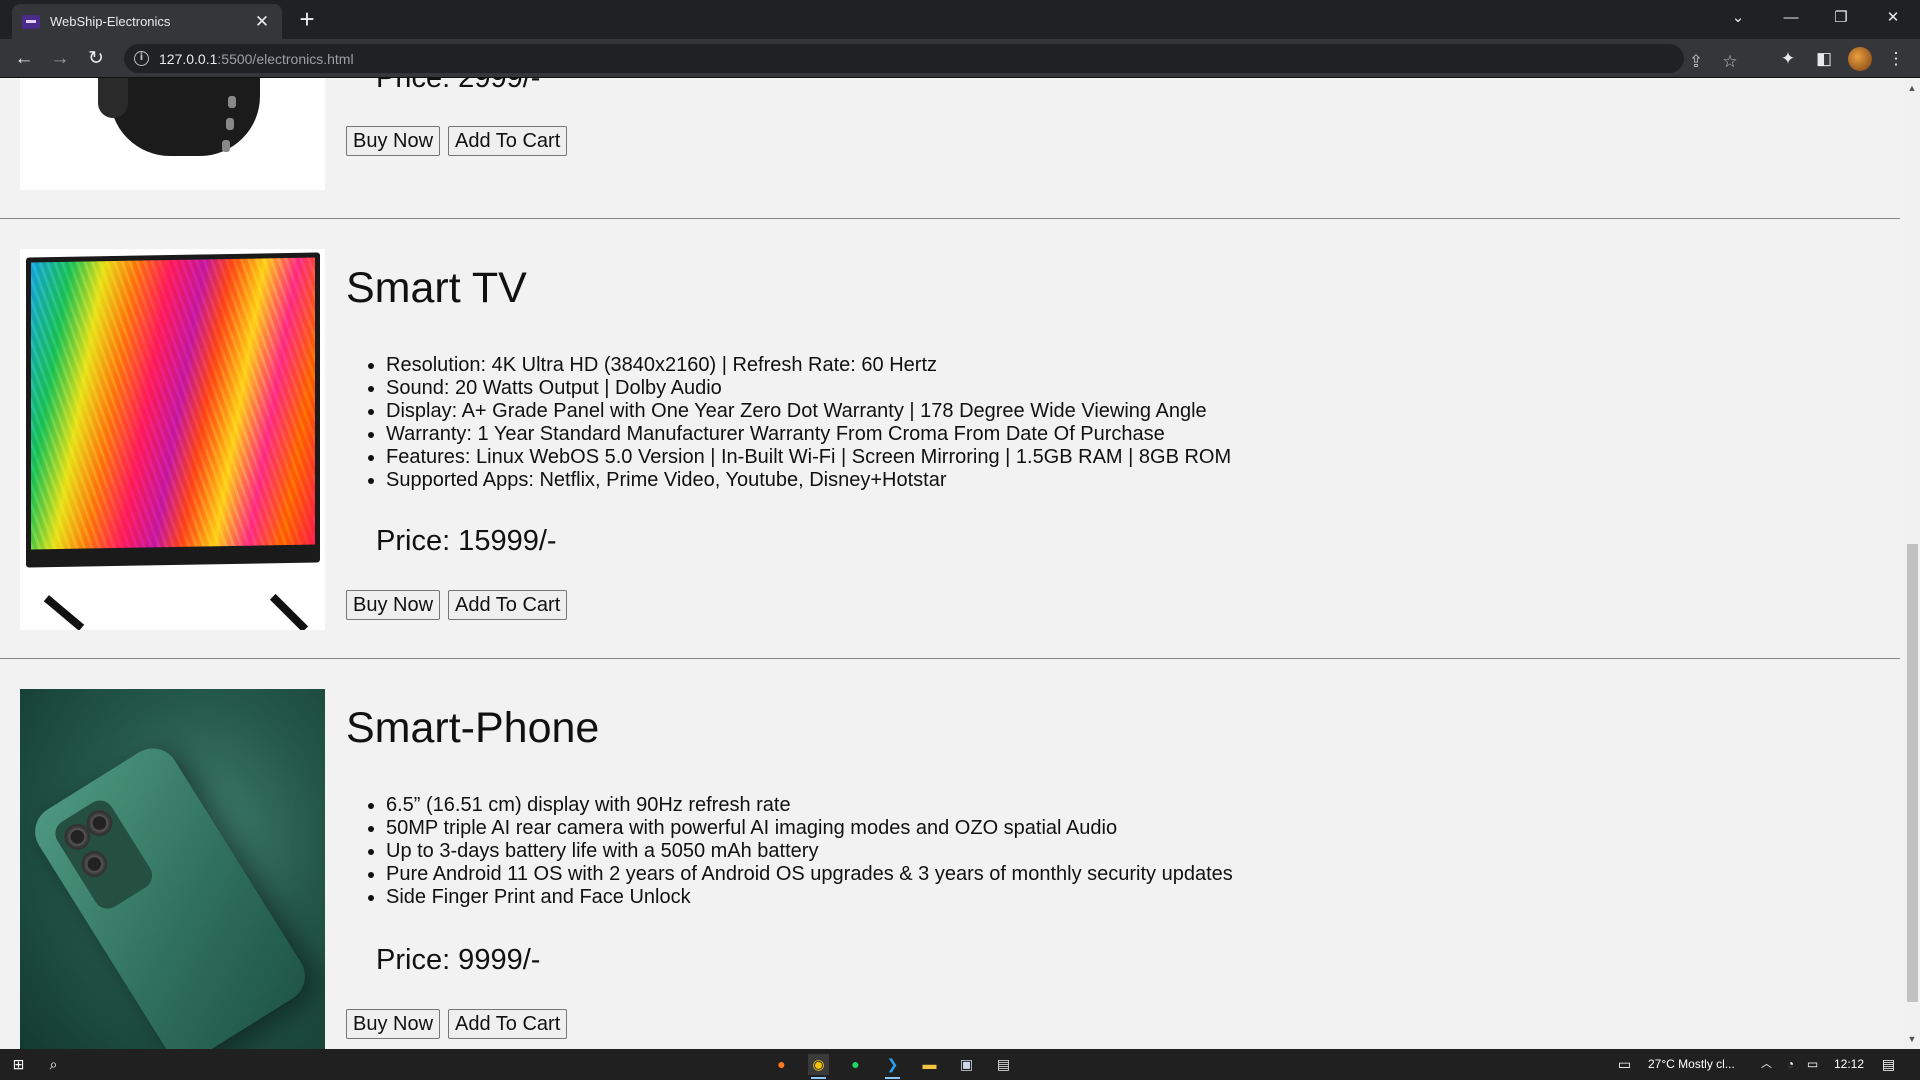 This screenshot has width=1920, height=1080. Describe the element at coordinates (1738, 17) in the screenshot. I see `tab-search-chevron-icon: ⌄` at that location.